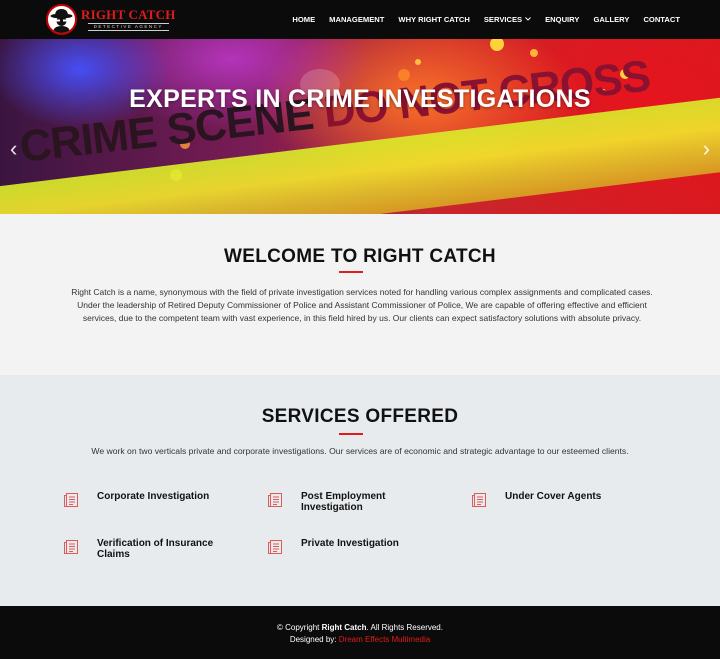 The image size is (720, 659). I want to click on nav-management: MANAGEMENT, so click(356, 19).